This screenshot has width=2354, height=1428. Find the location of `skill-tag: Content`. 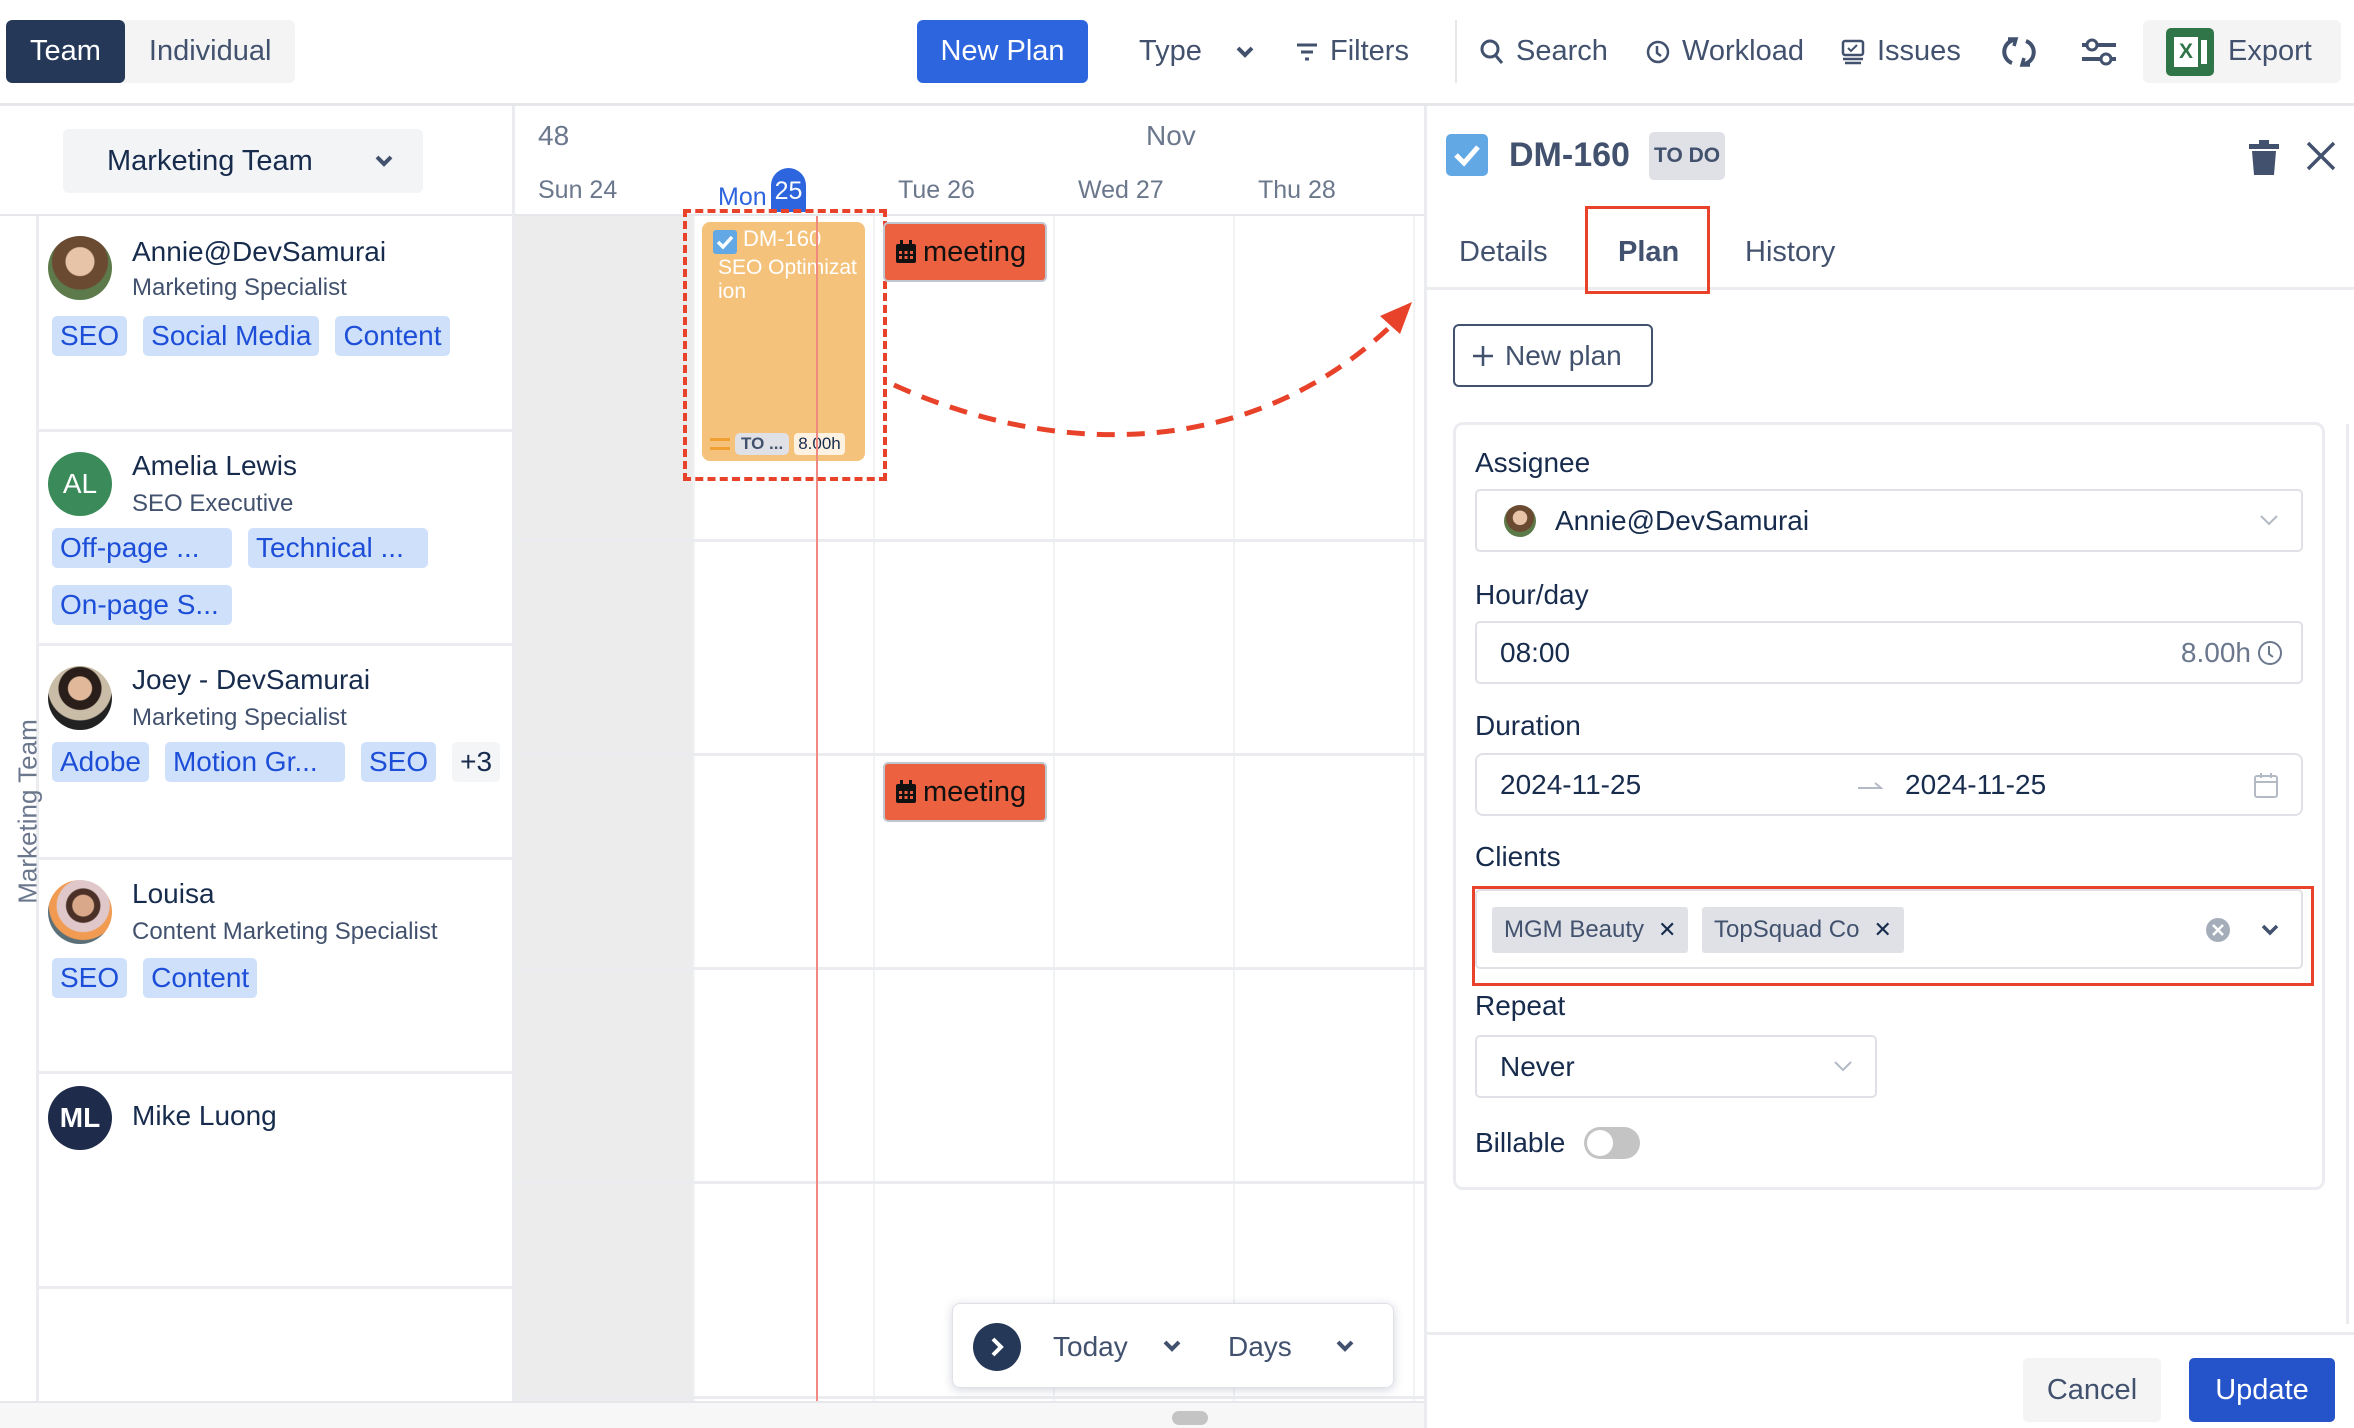

skill-tag: Content is located at coordinates (200, 978).